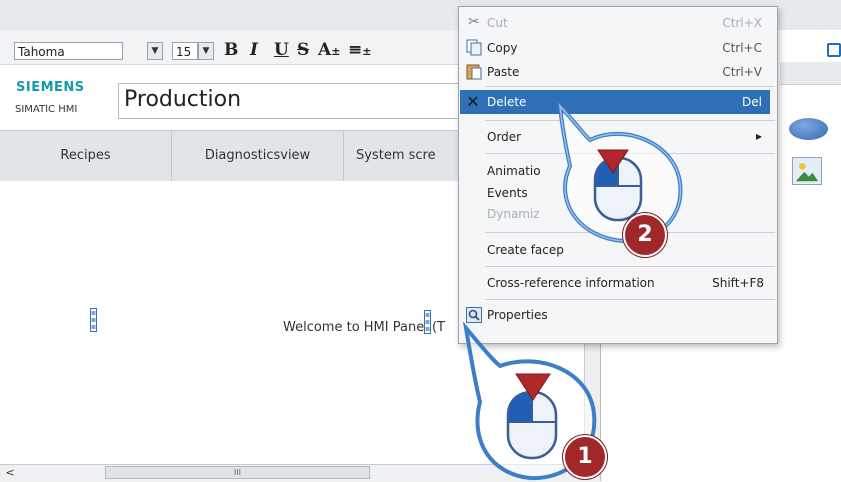  I want to click on step-badge-1: 1, so click(585, 457).